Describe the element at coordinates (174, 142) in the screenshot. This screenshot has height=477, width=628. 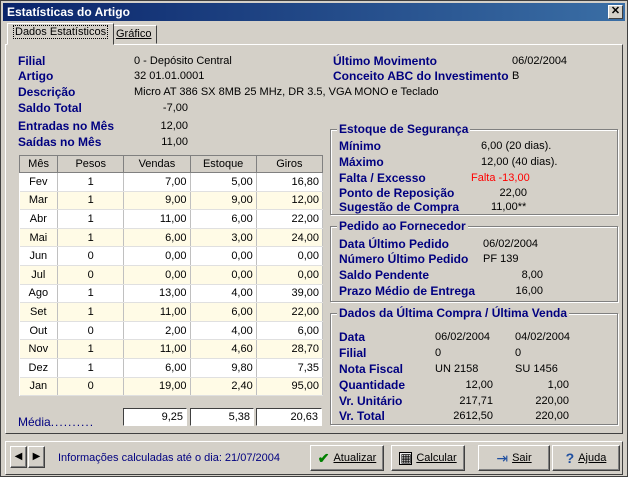
I see `saidas-value: 11,00` at that location.